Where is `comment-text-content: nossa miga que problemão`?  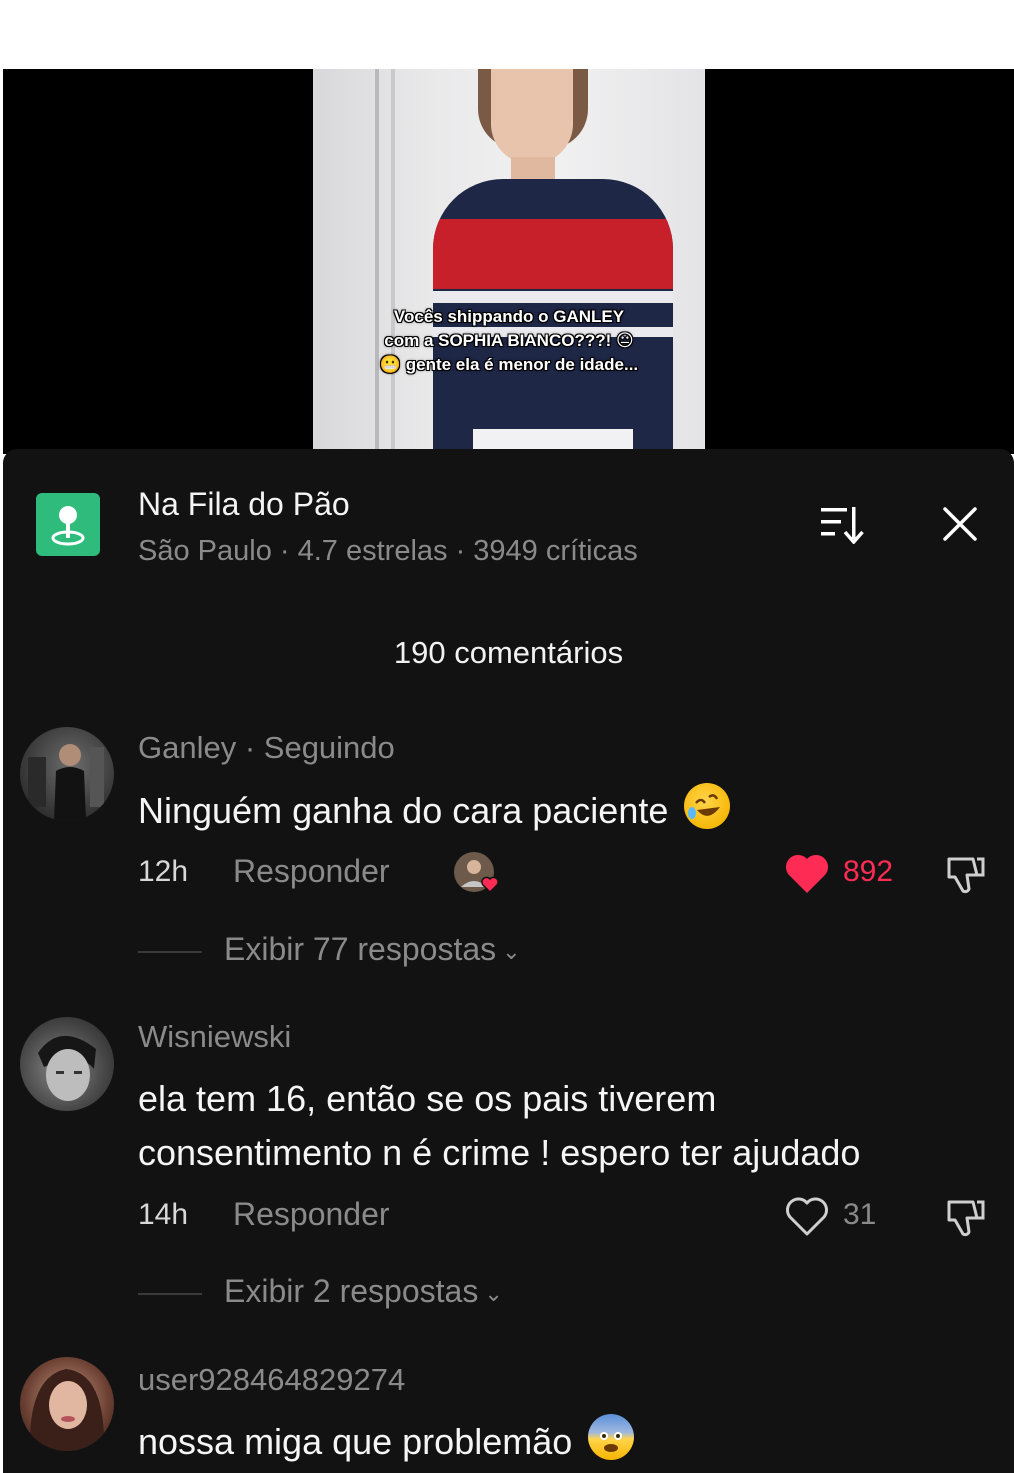
comment-text-content: nossa miga que problemão is located at coordinates (355, 1441).